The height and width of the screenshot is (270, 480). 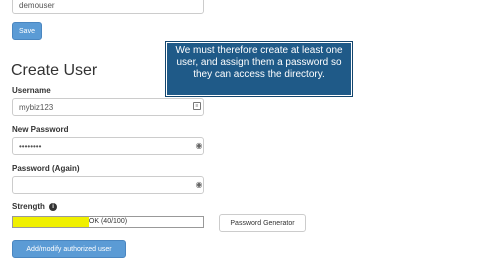 What do you see at coordinates (108, 146) in the screenshot?
I see `new-password-input` at bounding box center [108, 146].